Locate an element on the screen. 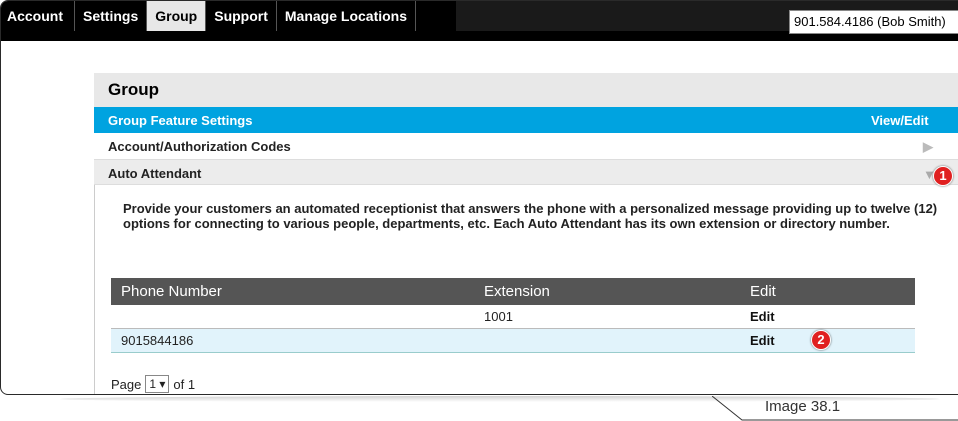 The image size is (958, 421). pager-prefix: Page is located at coordinates (126, 384).